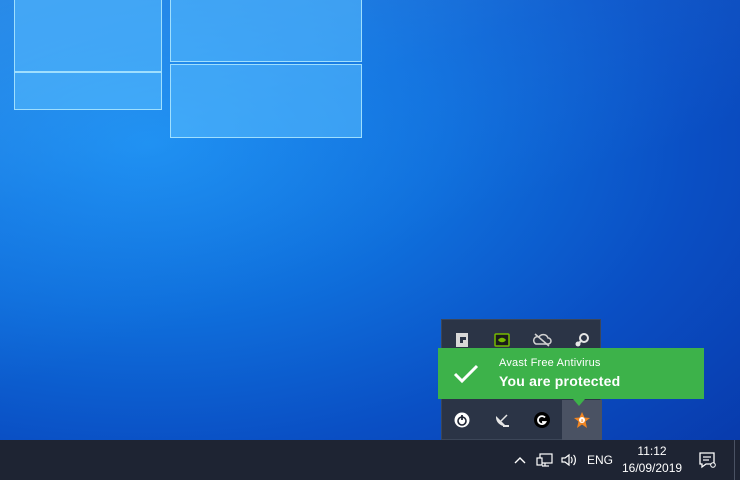 The height and width of the screenshot is (480, 740). I want to click on avast-icon: a, so click(582, 420).